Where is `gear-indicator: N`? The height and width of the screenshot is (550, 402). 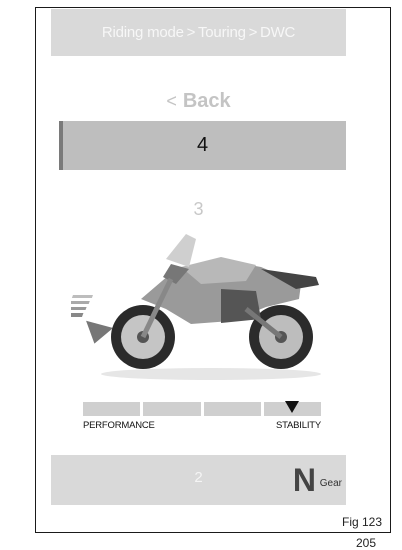
gear-indicator: N is located at coordinates (304, 480).